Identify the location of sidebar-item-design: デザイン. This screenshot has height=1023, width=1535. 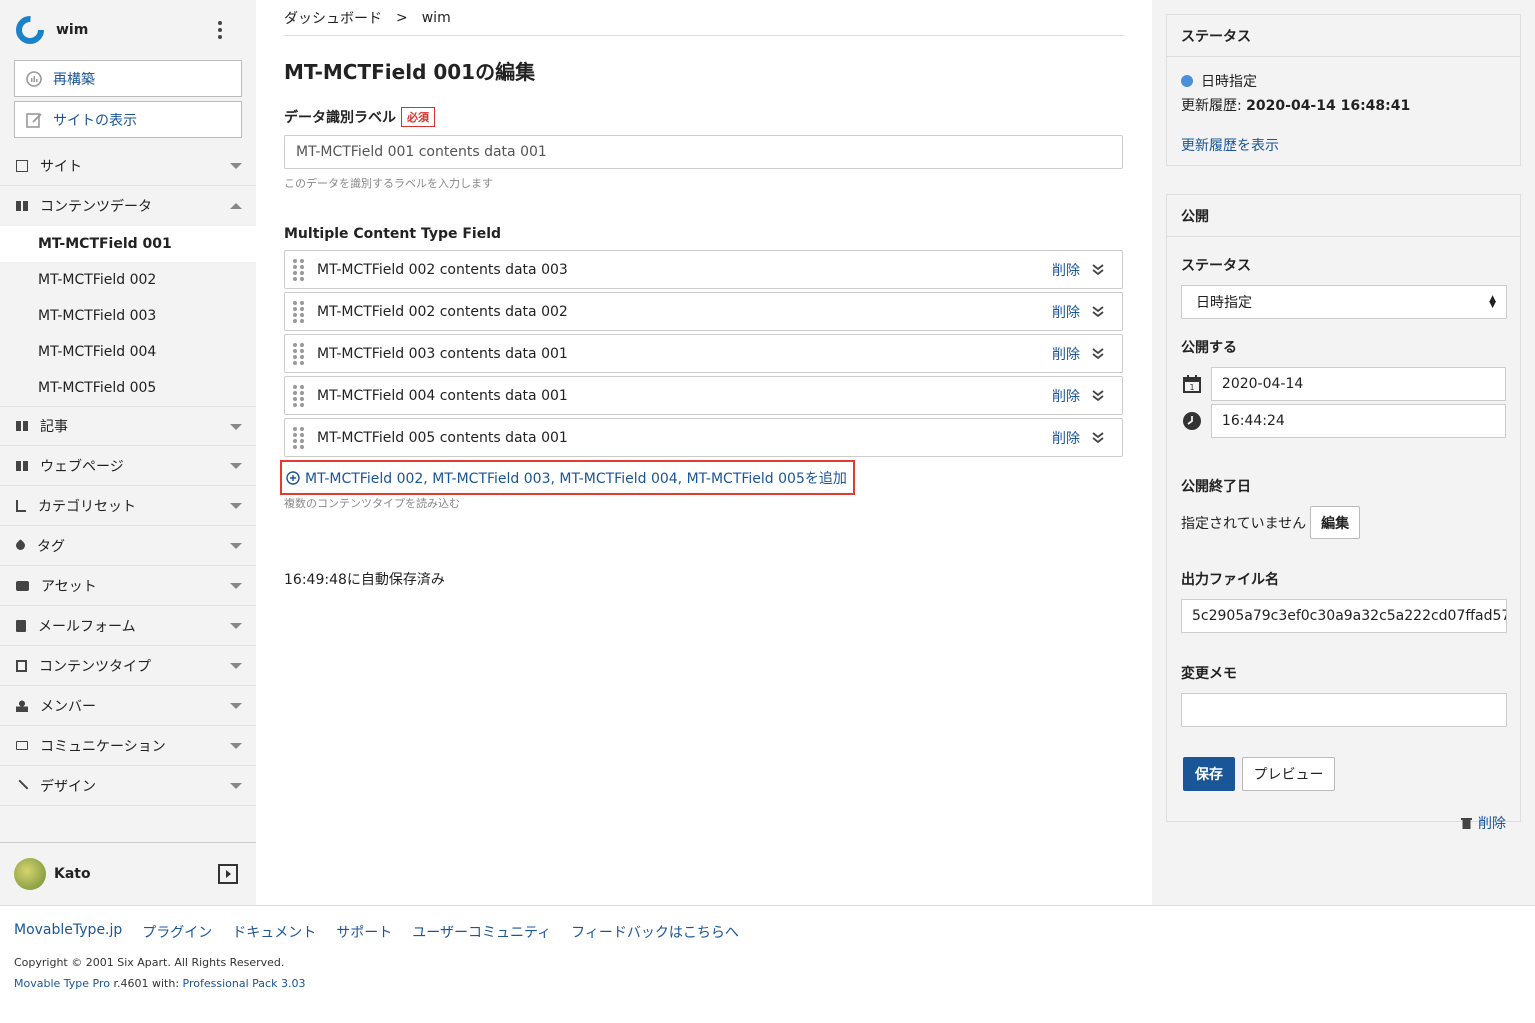
(128, 786).